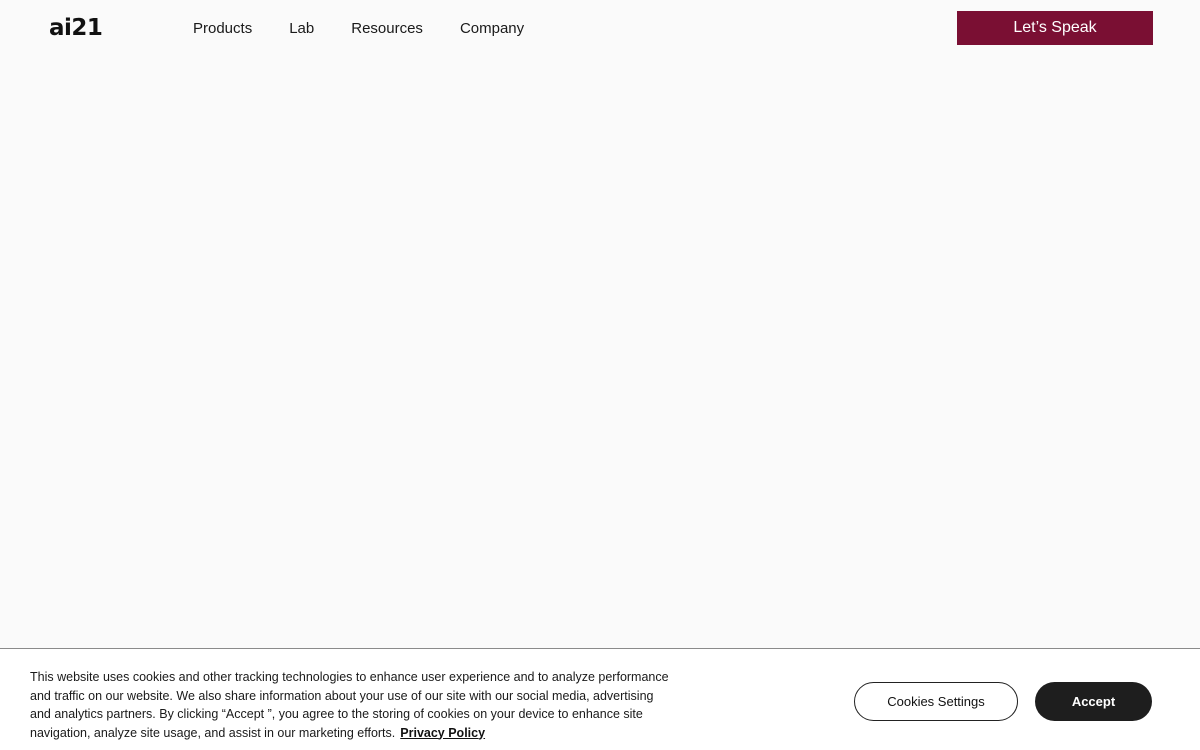 This screenshot has width=1200, height=750. I want to click on nav-item-company: Company, so click(492, 29).